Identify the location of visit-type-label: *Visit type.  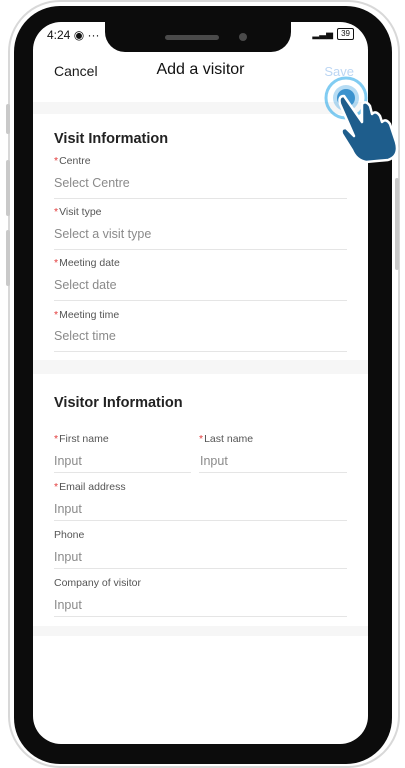
(78, 212).